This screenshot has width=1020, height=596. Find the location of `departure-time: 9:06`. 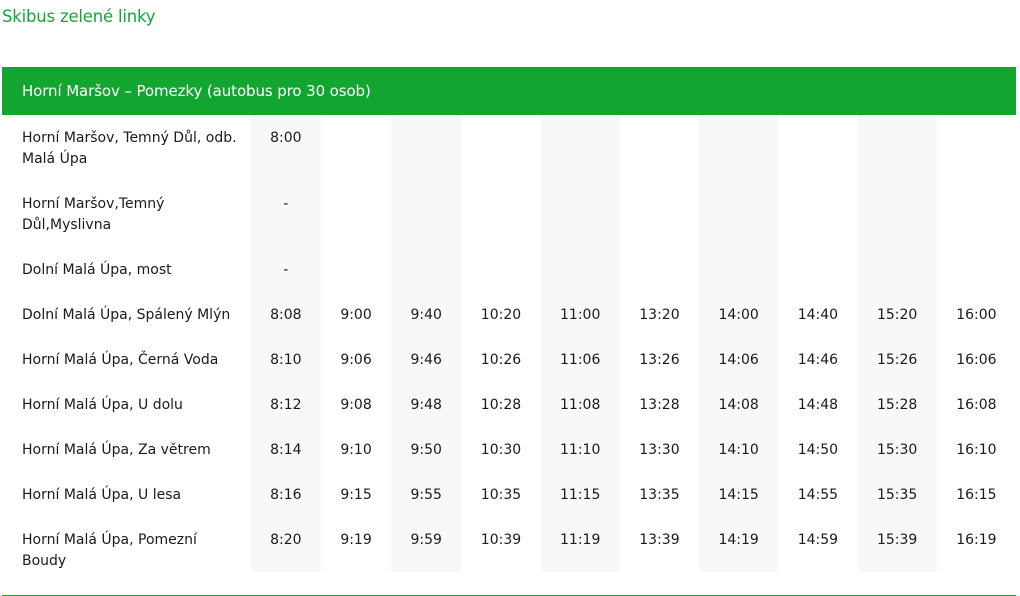

departure-time: 9:06 is located at coordinates (356, 360).